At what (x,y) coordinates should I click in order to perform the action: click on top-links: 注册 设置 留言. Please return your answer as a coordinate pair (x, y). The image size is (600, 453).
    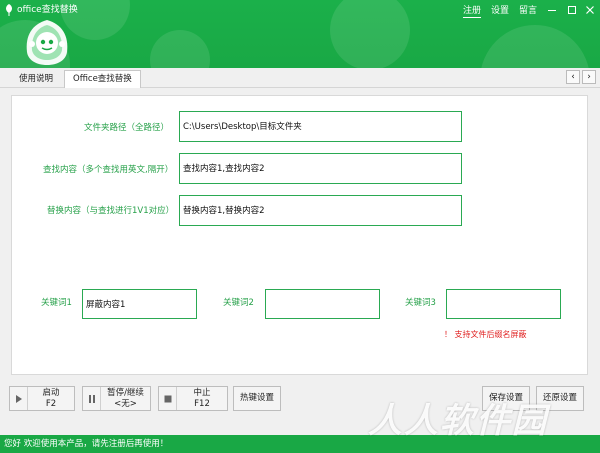
    Looking at the image, I should click on (500, 11).